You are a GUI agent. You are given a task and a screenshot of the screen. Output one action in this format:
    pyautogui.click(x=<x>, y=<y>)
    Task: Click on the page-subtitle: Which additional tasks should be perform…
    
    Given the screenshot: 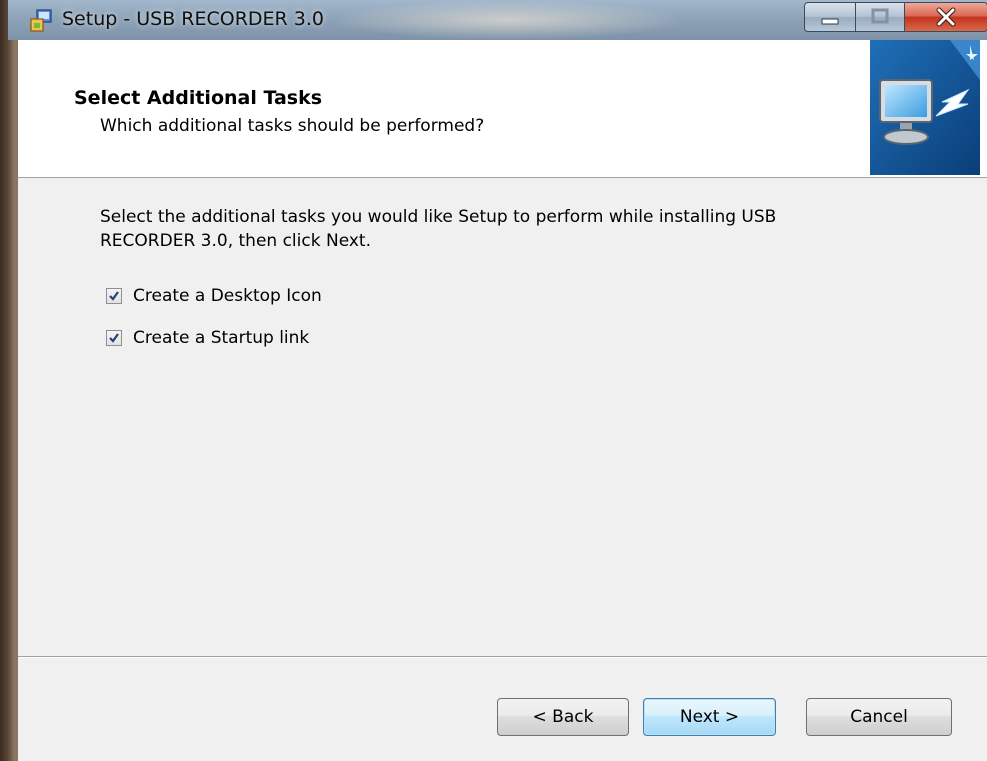 What is the action you would take?
    pyautogui.click(x=292, y=126)
    